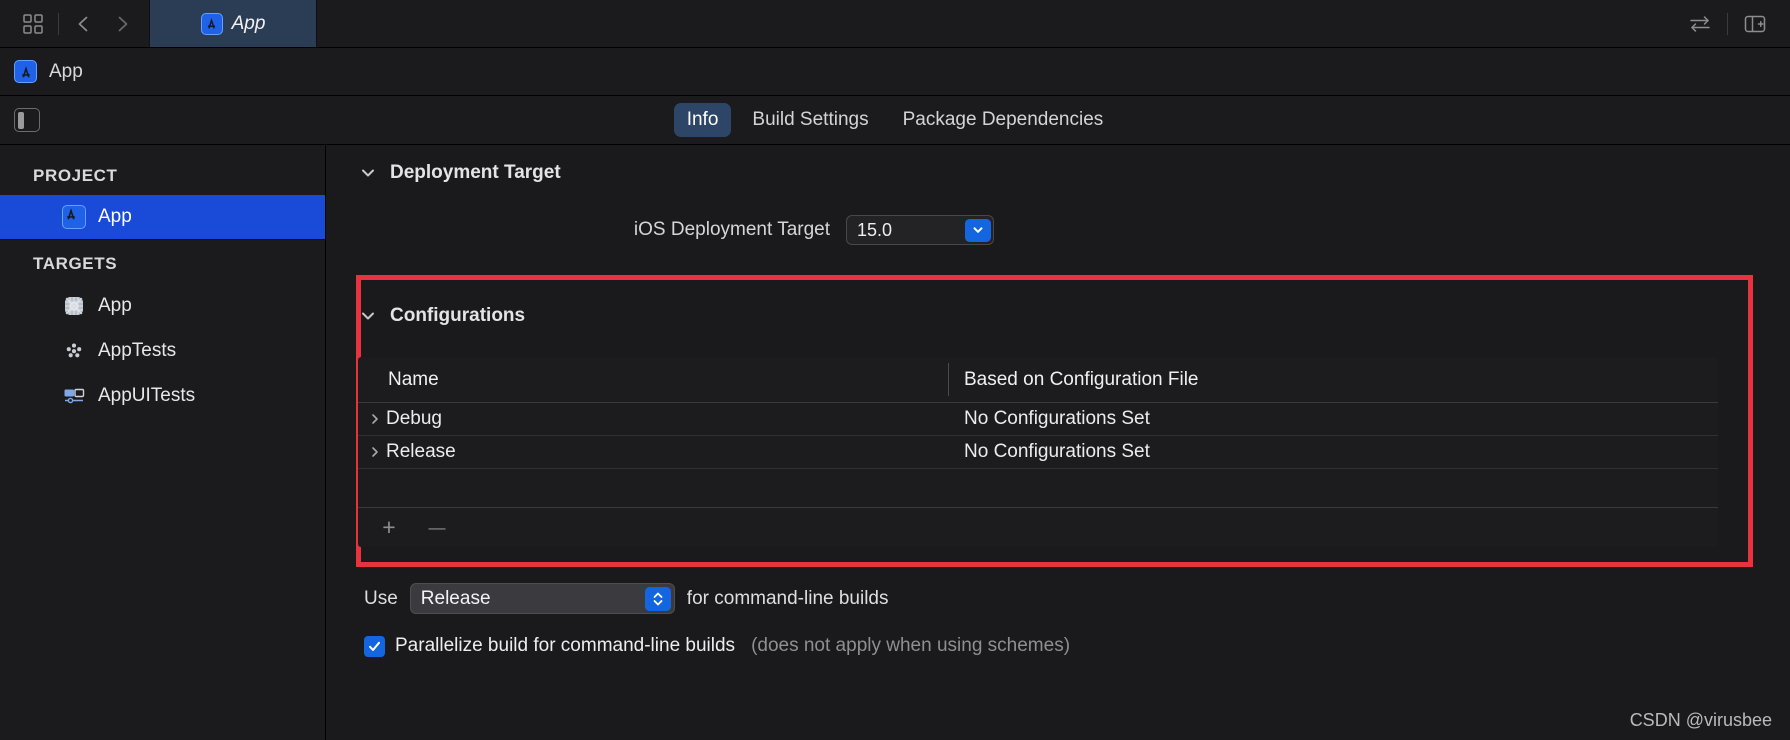 Image resolution: width=1790 pixels, height=740 pixels. What do you see at coordinates (1003, 120) in the screenshot?
I see `tab-package-dependencies: Package Dependencies` at bounding box center [1003, 120].